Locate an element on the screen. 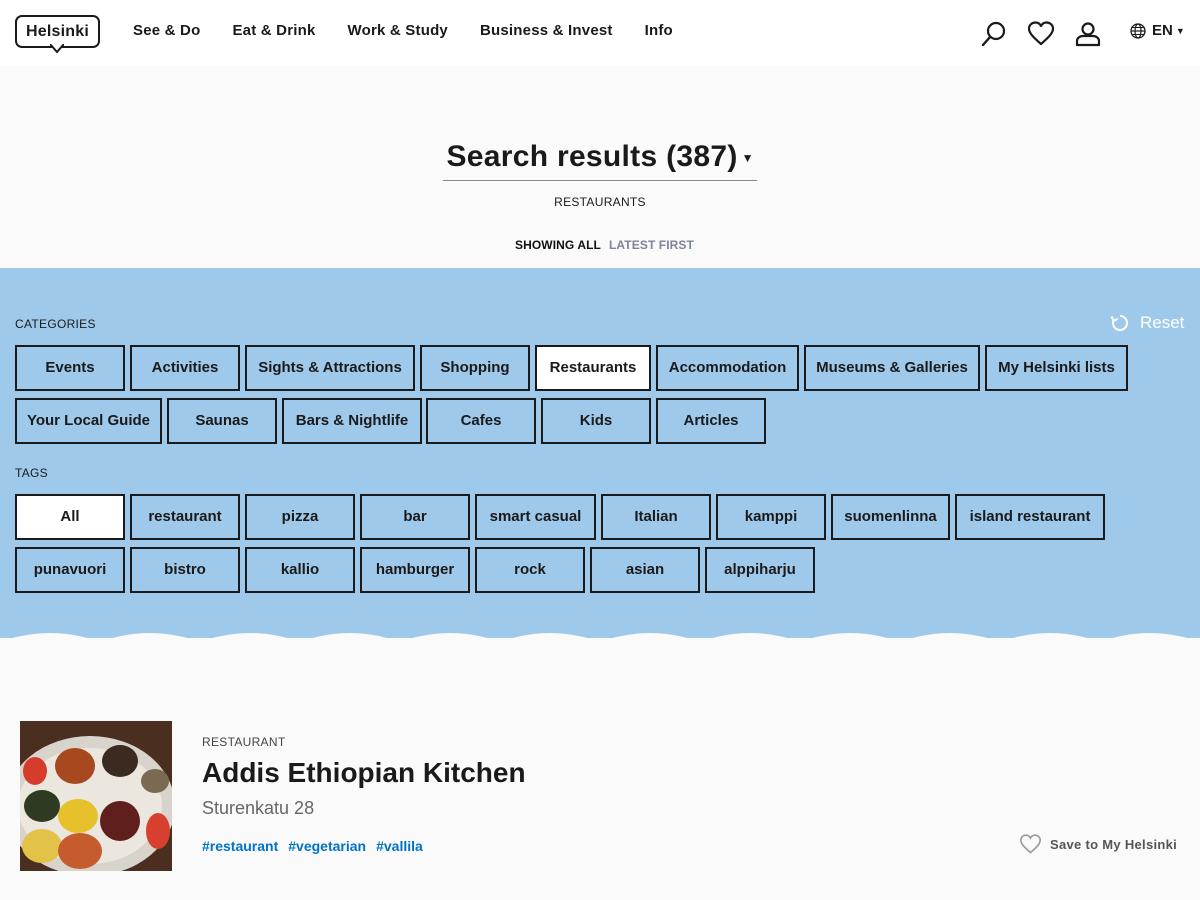 Image resolution: width=1200 pixels, height=900 pixels. heart-icon is located at coordinates (1041, 34).